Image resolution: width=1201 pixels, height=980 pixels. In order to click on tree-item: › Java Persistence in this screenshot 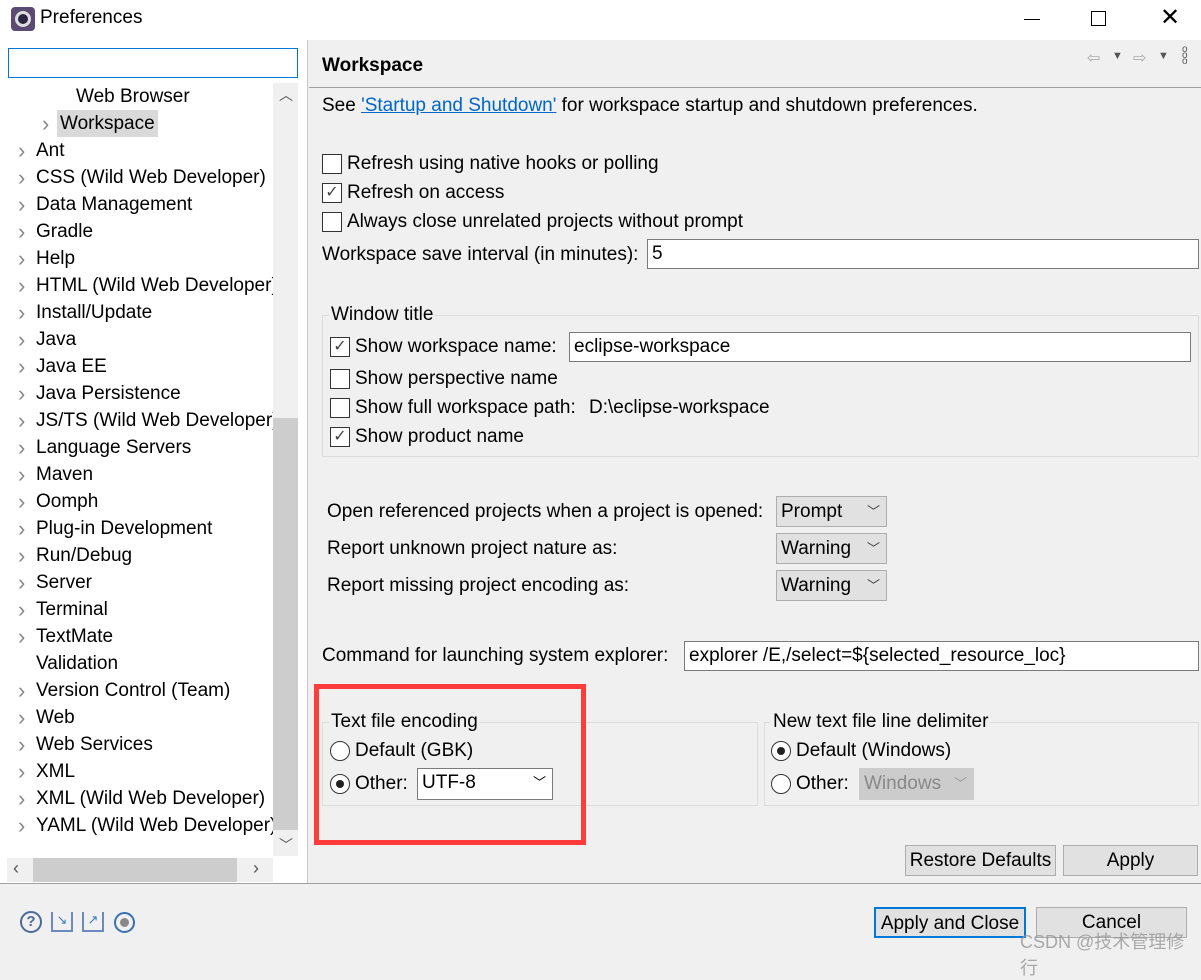, I will do `click(136, 393)`.